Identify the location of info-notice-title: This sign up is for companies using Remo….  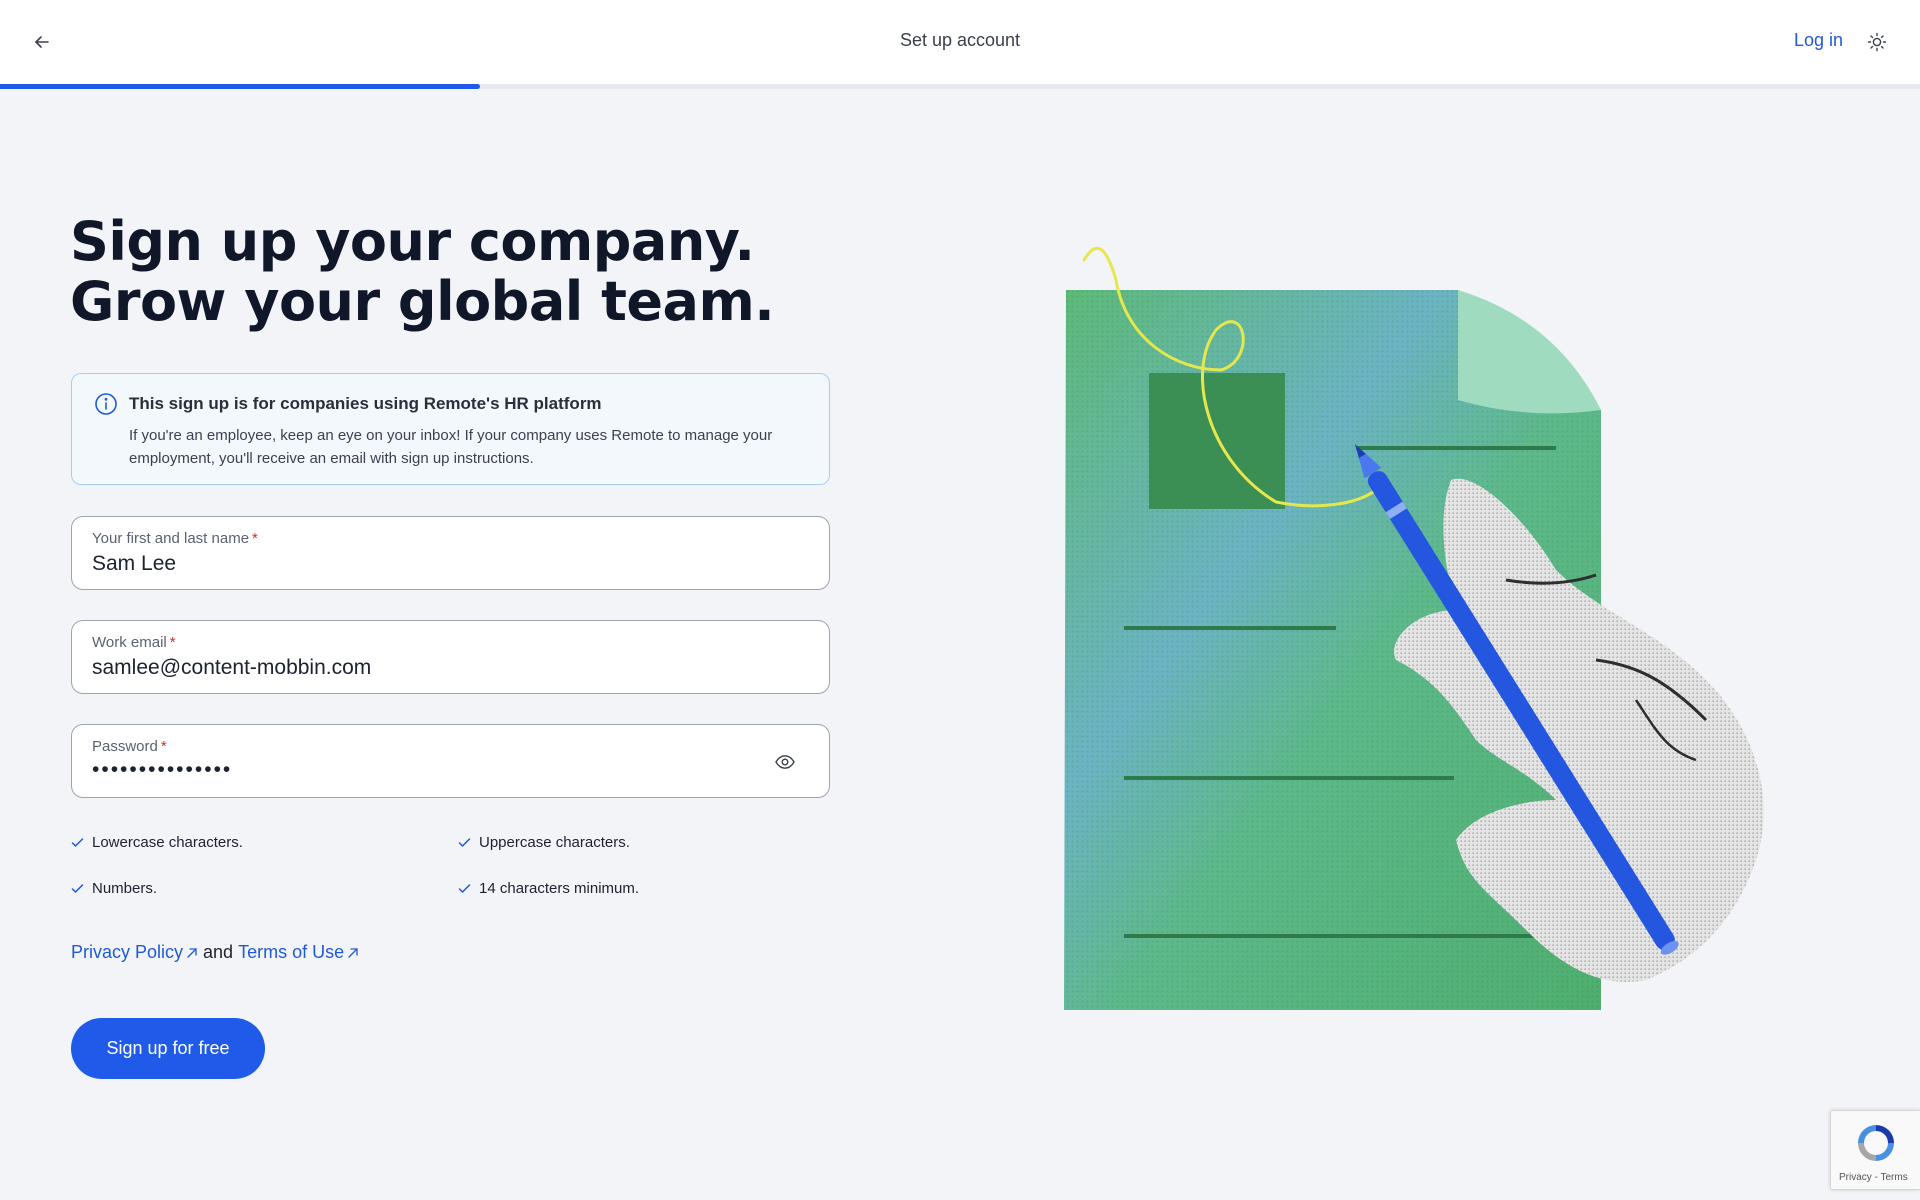
(365, 403).